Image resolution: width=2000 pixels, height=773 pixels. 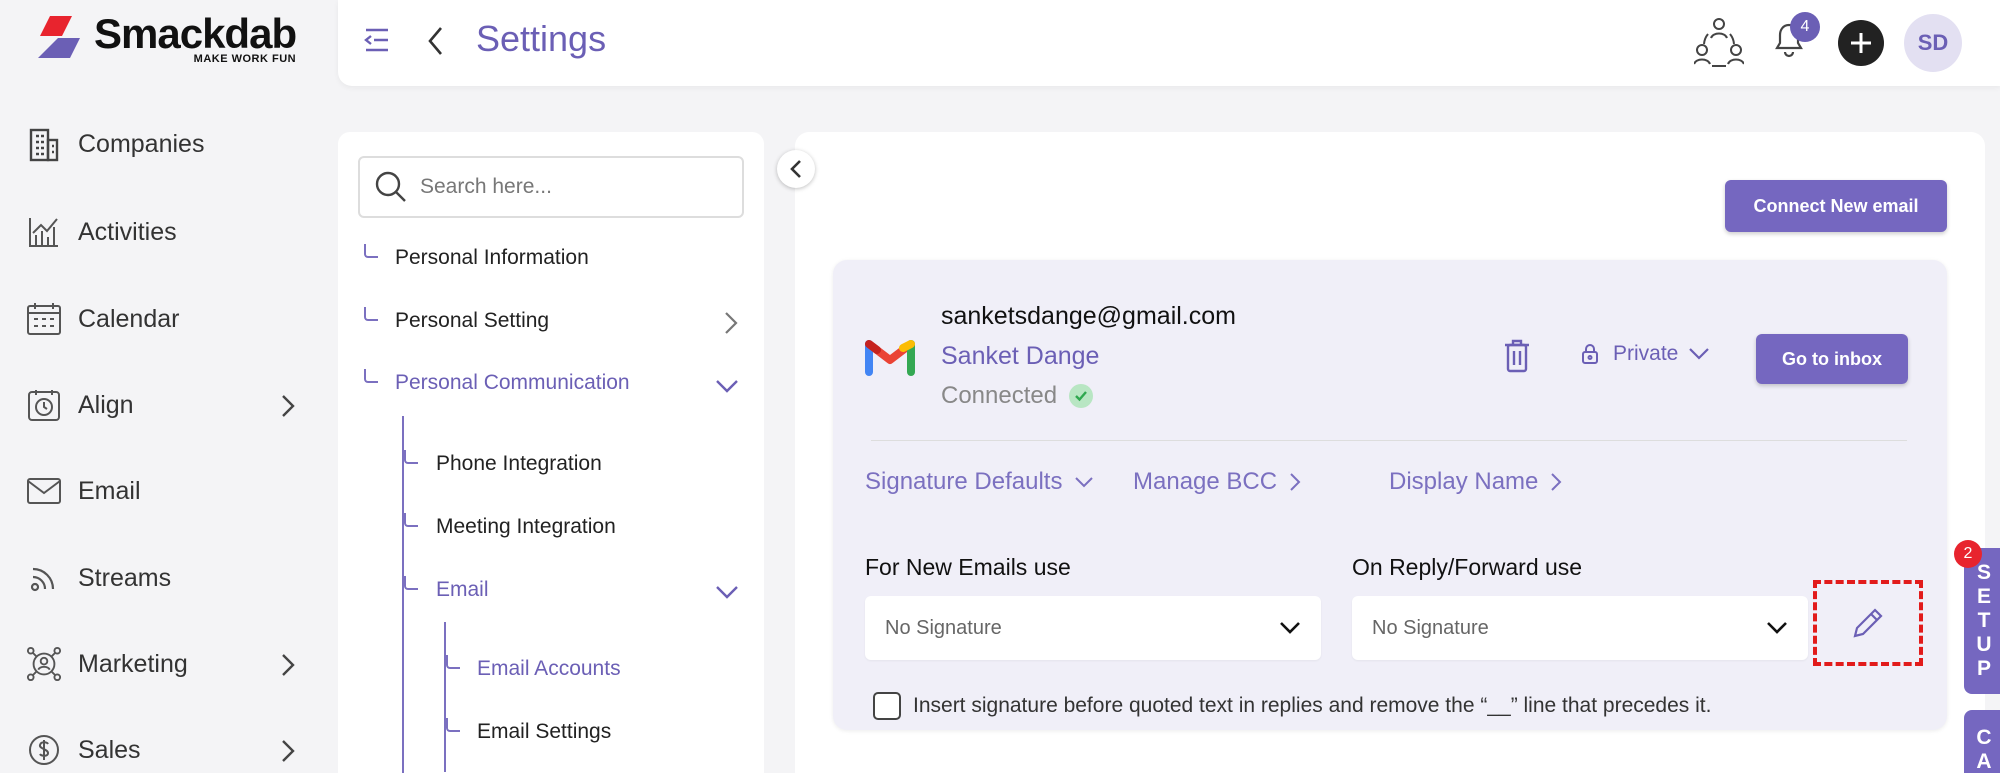 What do you see at coordinates (1580, 628) in the screenshot?
I see `reply-forward-signature-select: No Signature` at bounding box center [1580, 628].